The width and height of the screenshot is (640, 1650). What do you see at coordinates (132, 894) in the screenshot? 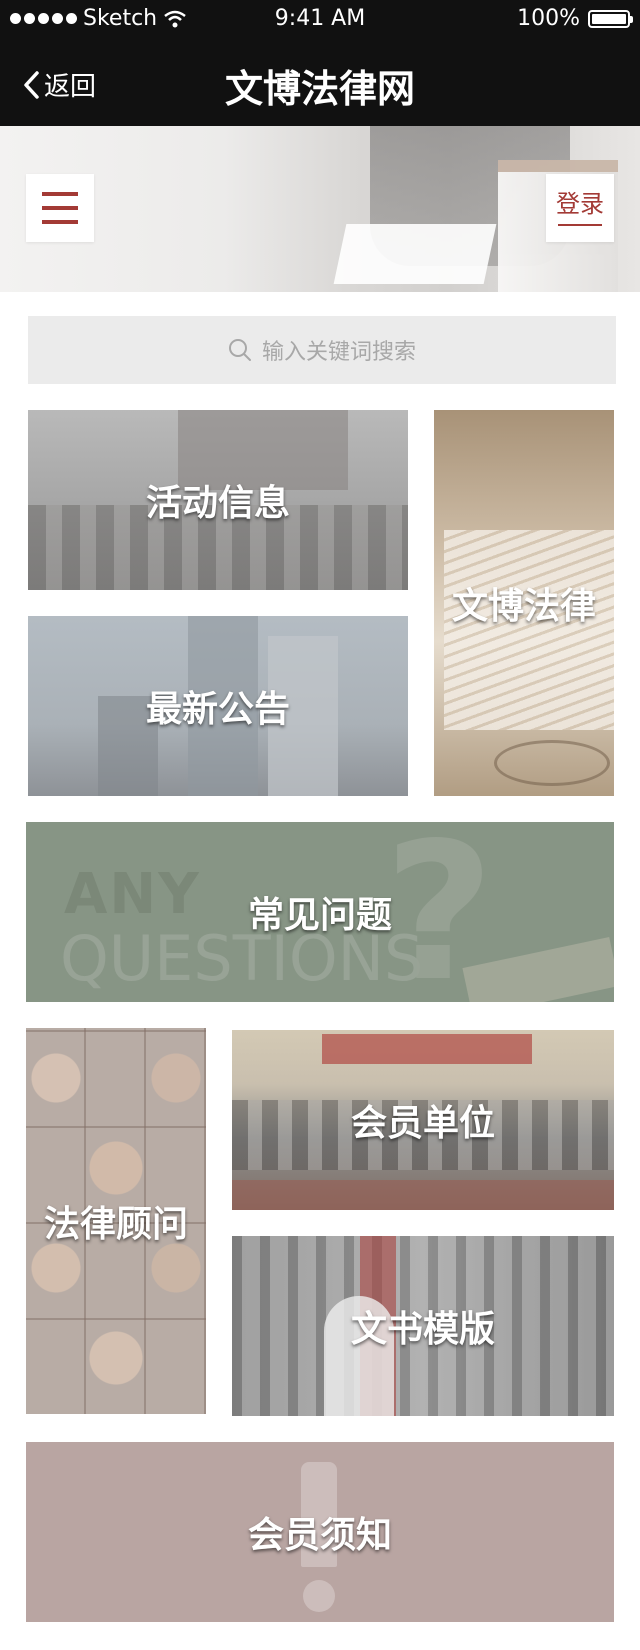
I see `faq-background-text: ANY` at bounding box center [132, 894].